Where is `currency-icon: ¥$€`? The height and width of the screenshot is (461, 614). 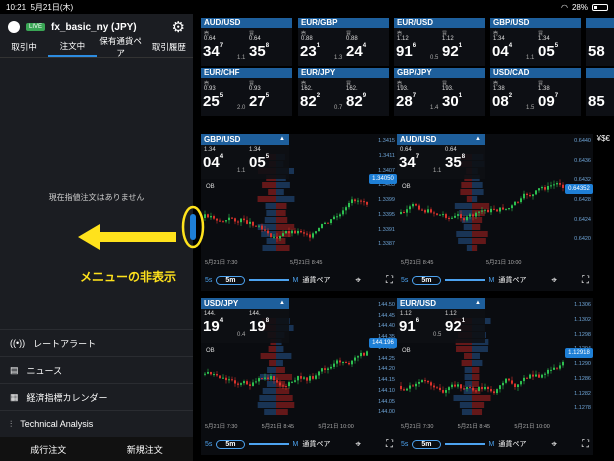
currency-icon: ¥$€ is located at coordinates (603, 138).